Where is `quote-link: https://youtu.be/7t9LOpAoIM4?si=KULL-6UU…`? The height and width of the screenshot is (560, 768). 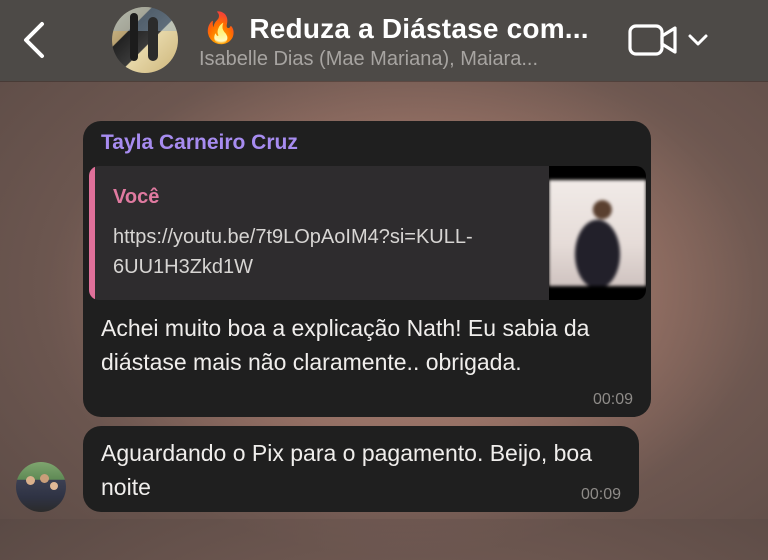 quote-link: https://youtu.be/7t9LOpAoIM4?si=KULL-6UU… is located at coordinates (303, 252).